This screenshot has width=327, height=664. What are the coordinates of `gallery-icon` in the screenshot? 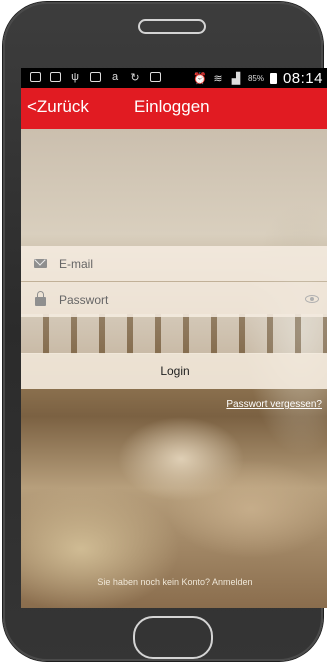 It's located at (55, 77).